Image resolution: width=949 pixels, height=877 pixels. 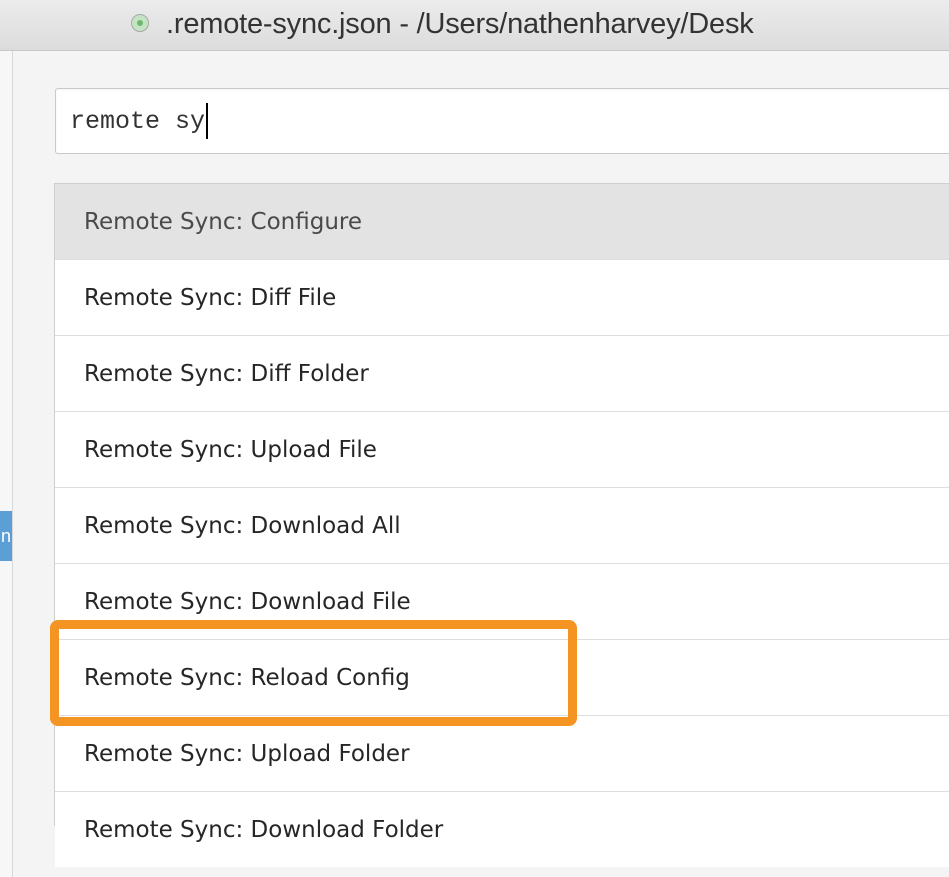 I want to click on command-label: Remote Sync: Download All, so click(x=242, y=525).